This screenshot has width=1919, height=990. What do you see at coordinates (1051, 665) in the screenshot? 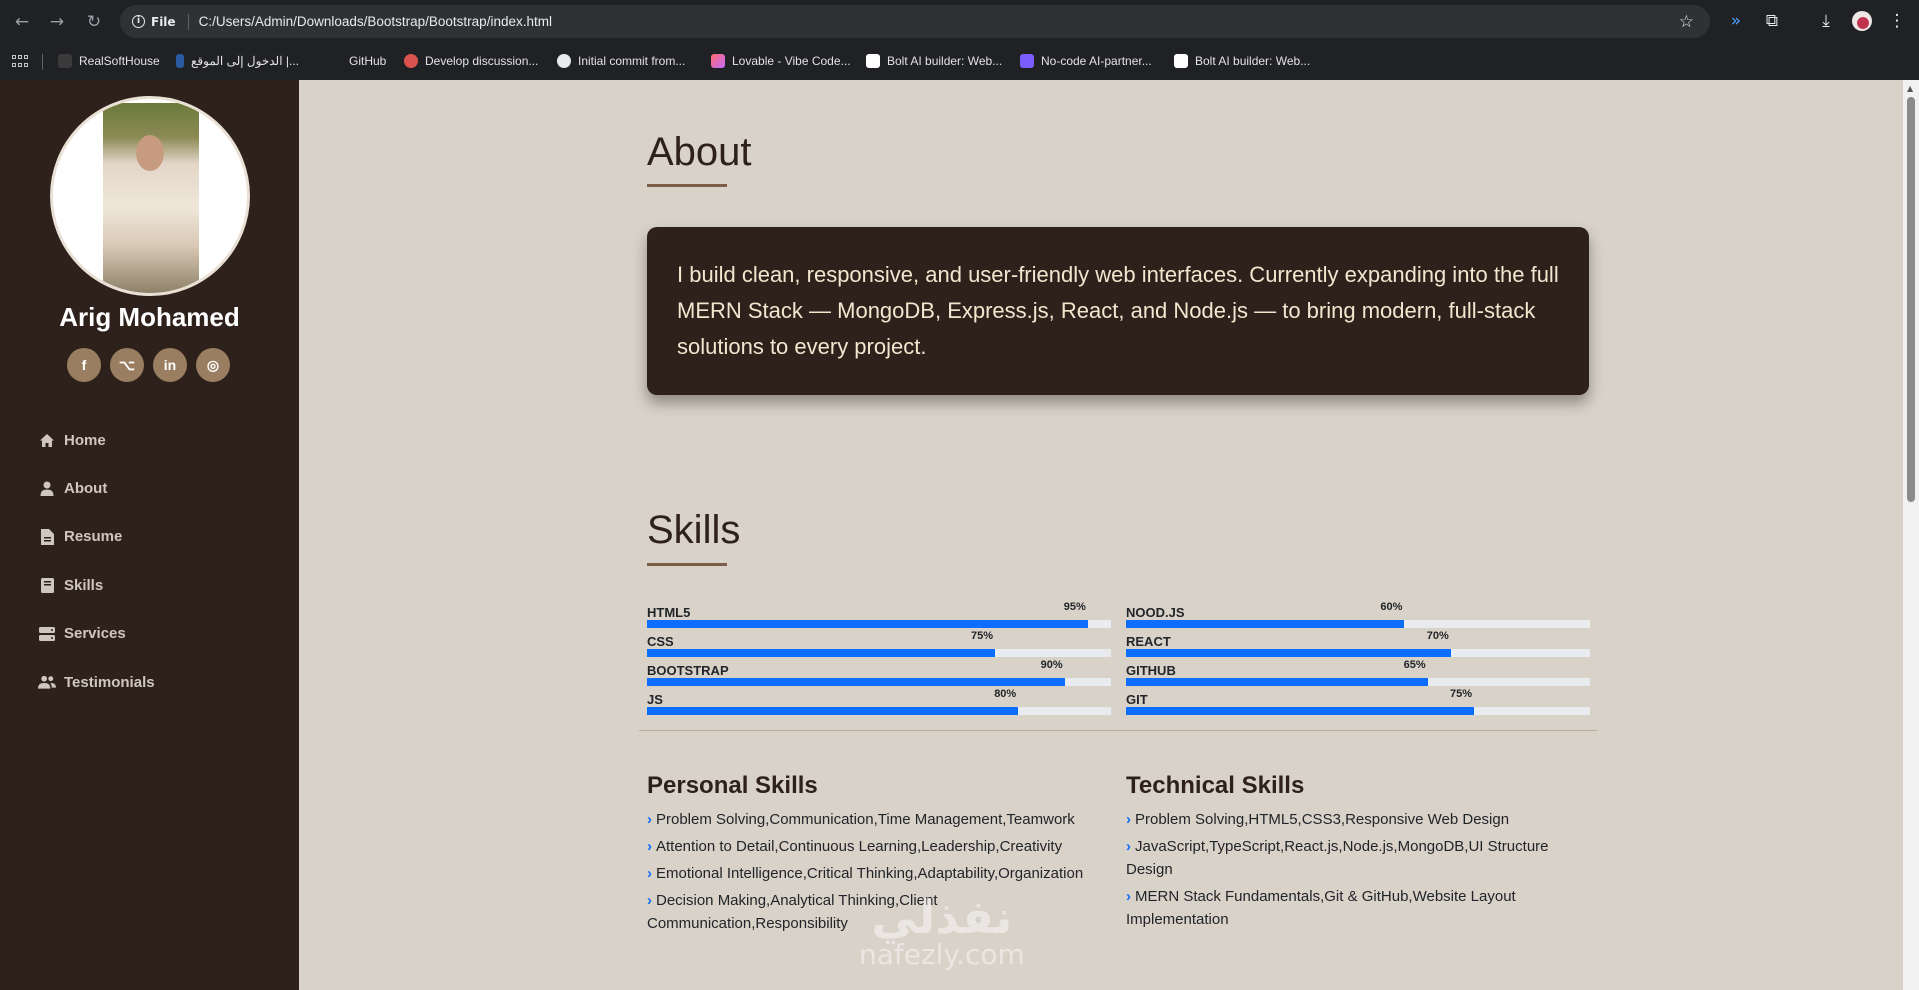
I see `skill-percent: 90%` at bounding box center [1051, 665].